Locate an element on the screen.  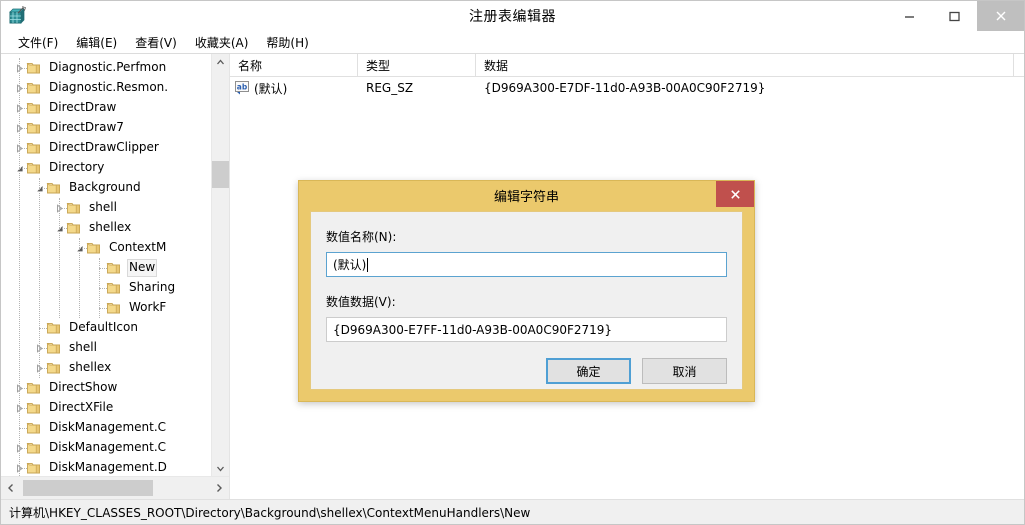
tree-item-label: New is located at coordinates (142, 268).